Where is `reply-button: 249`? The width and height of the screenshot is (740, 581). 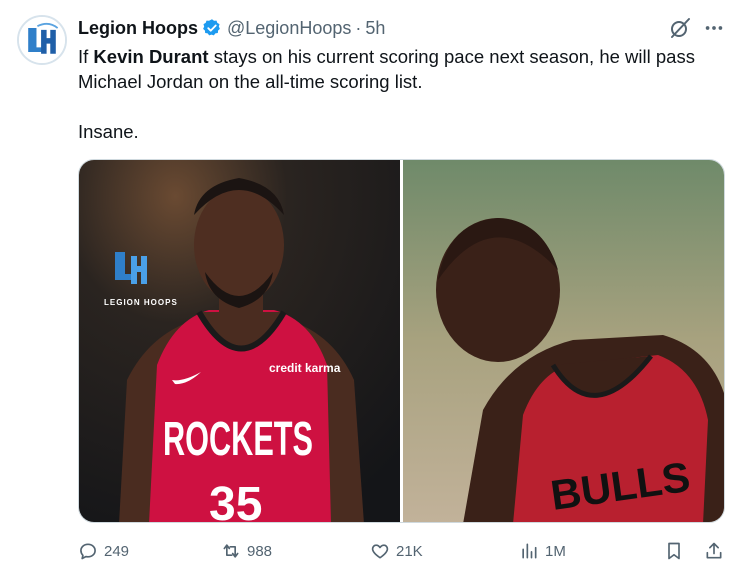
reply-button: 249 is located at coordinates (103, 551).